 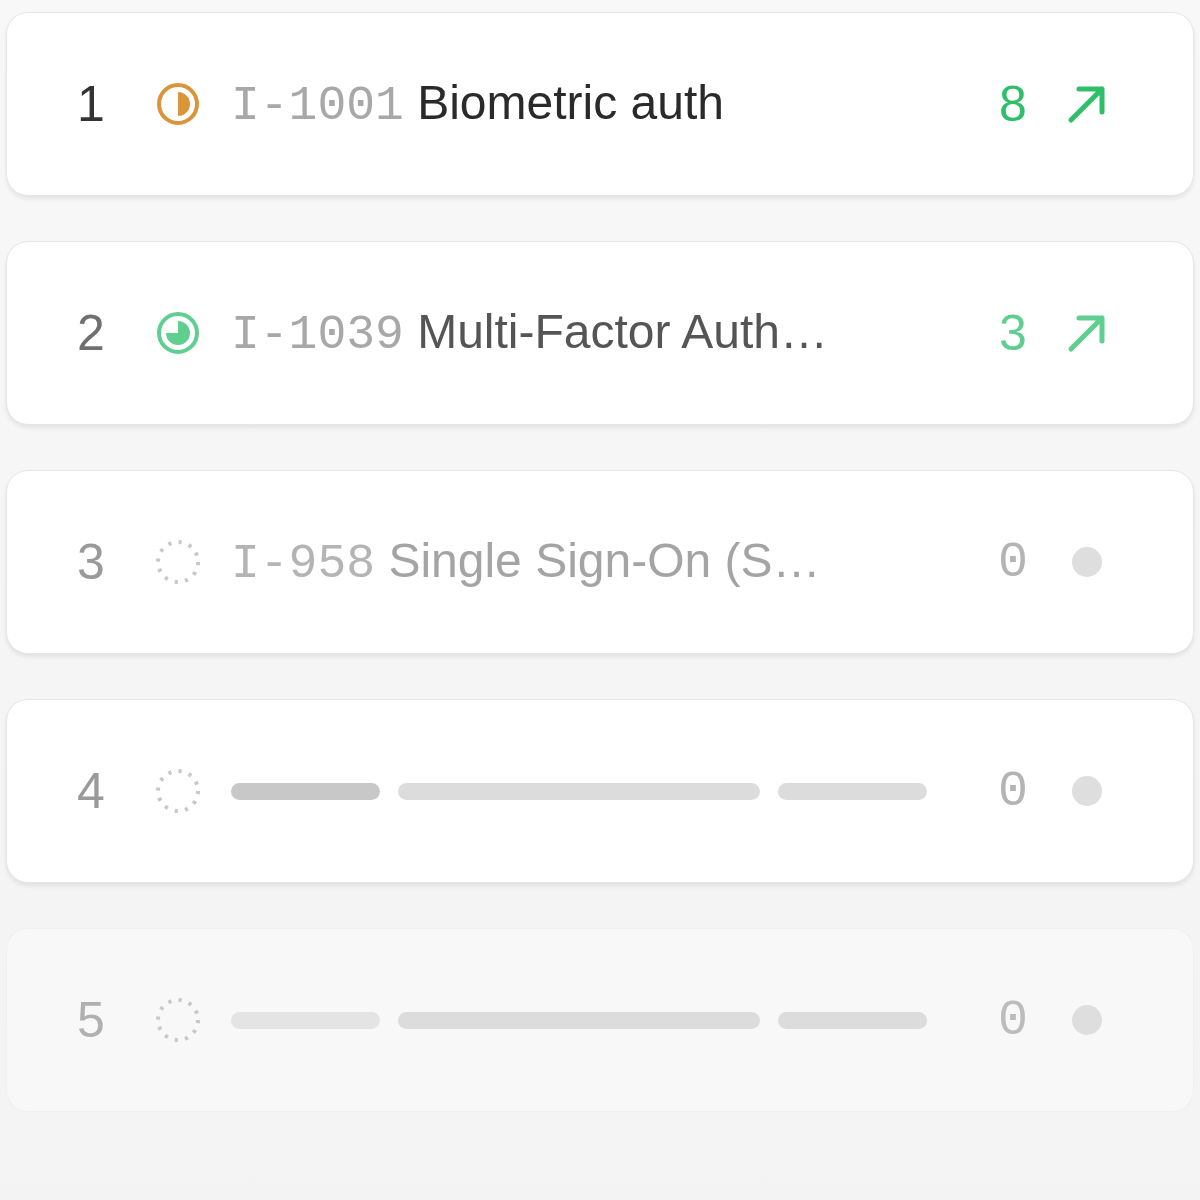 What do you see at coordinates (91, 104) in the screenshot?
I see `rank-number: 1` at bounding box center [91, 104].